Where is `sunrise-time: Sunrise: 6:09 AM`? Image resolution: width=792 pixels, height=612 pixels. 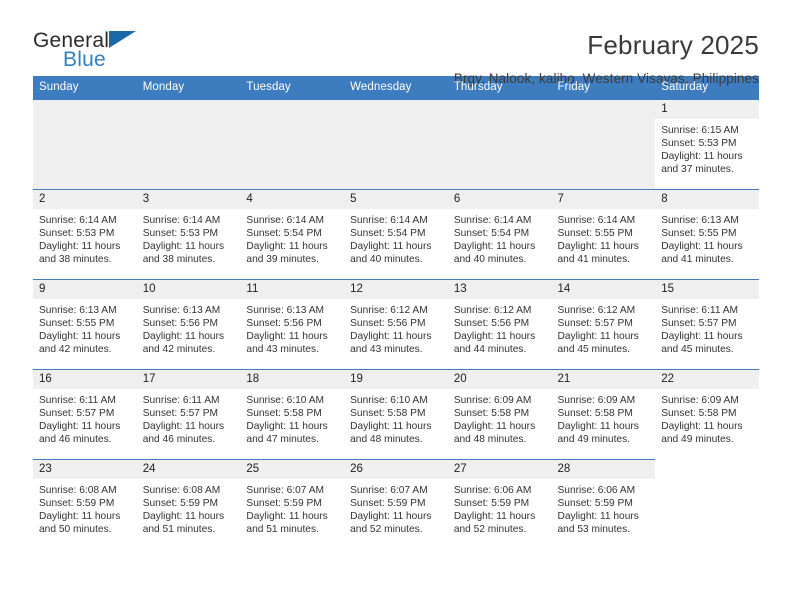 sunrise-time: Sunrise: 6:09 AM is located at coordinates (492, 400).